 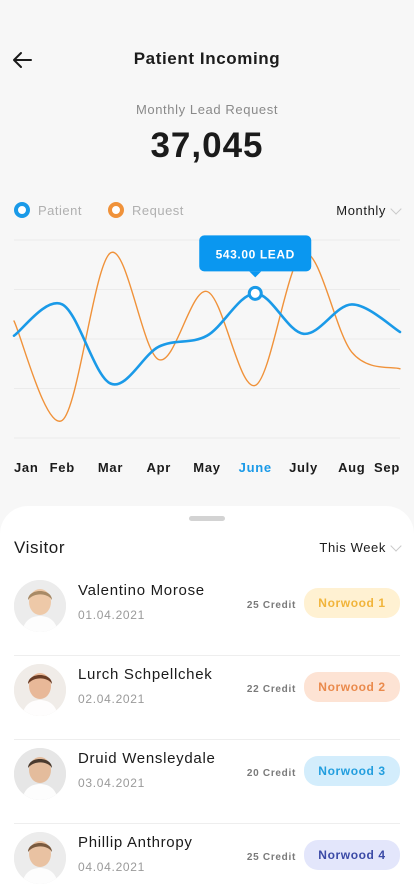 What do you see at coordinates (141, 590) in the screenshot?
I see `visitor-name: Valentino Morose` at bounding box center [141, 590].